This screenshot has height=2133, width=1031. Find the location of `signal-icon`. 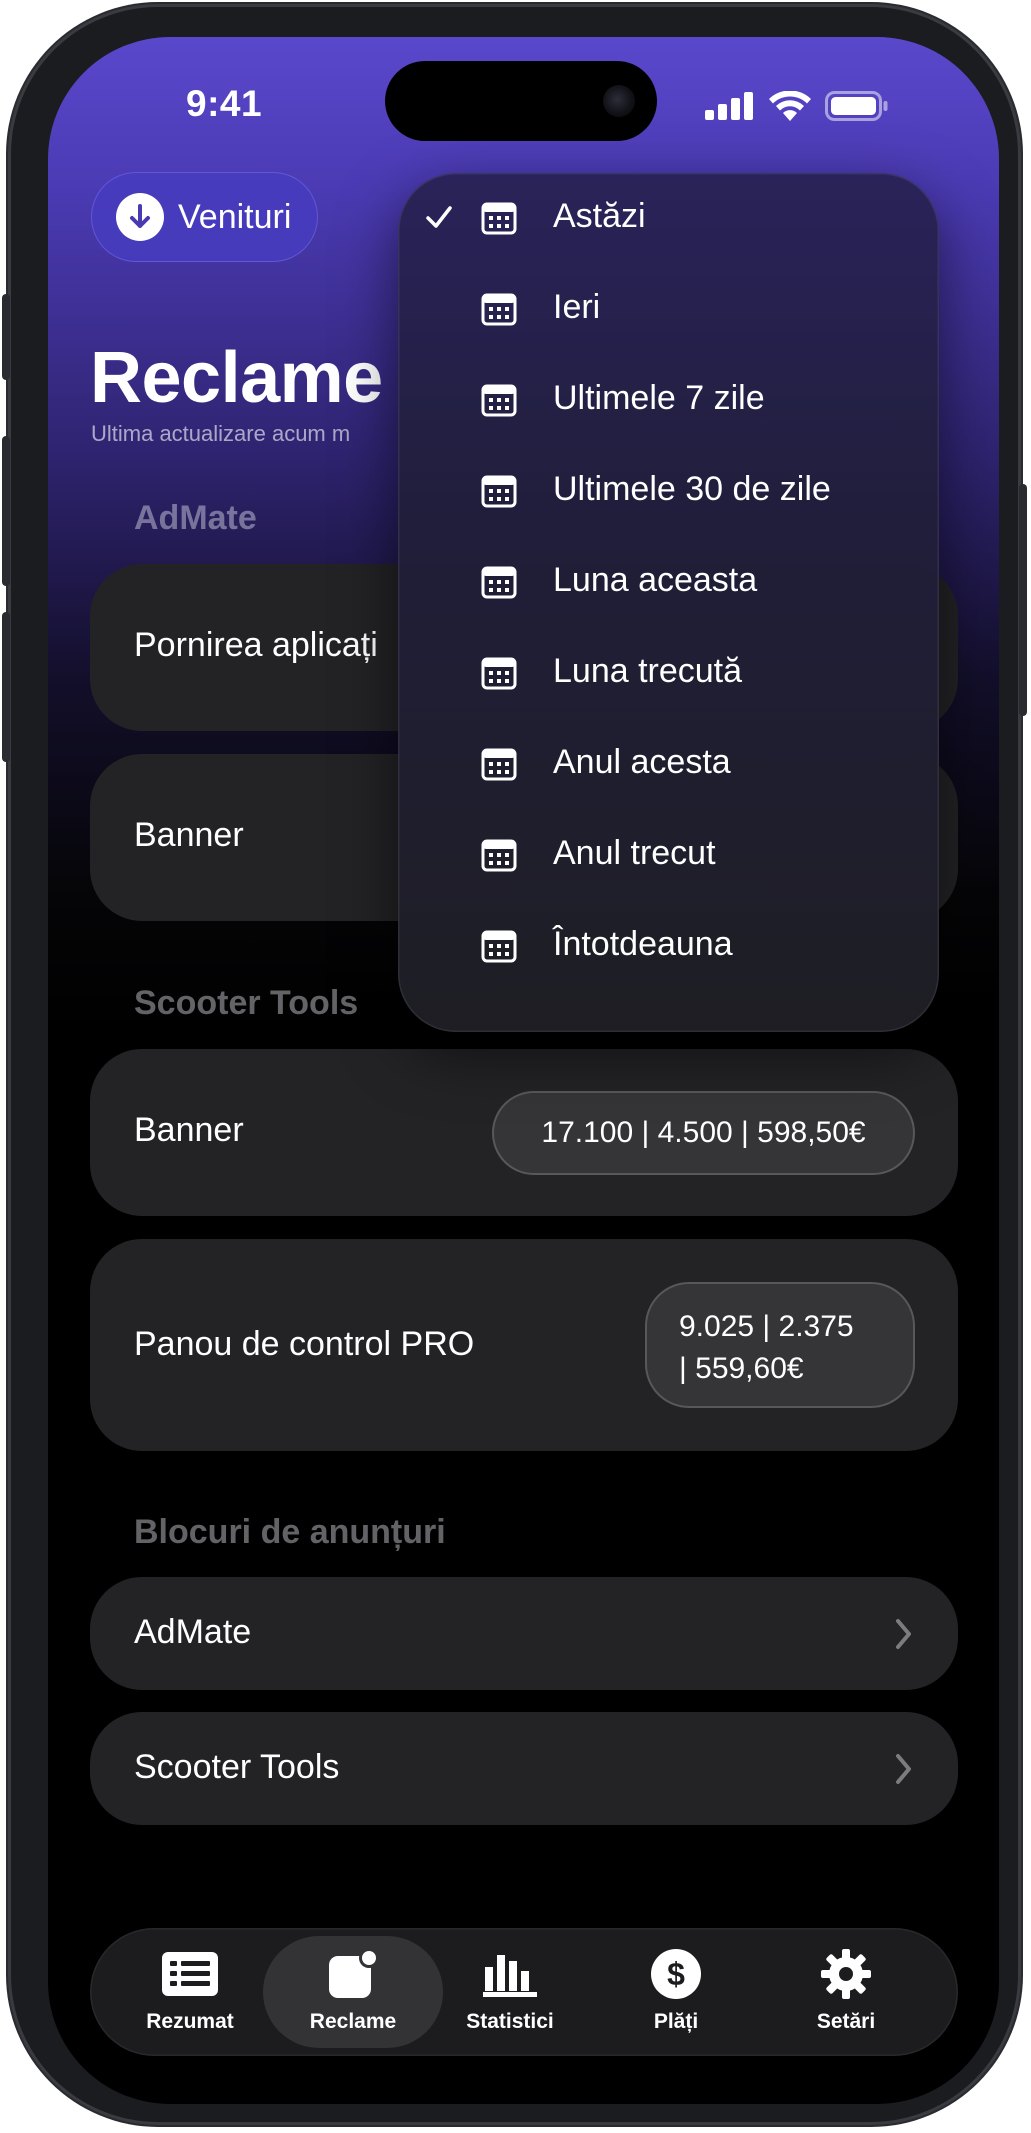

signal-icon is located at coordinates (729, 106).